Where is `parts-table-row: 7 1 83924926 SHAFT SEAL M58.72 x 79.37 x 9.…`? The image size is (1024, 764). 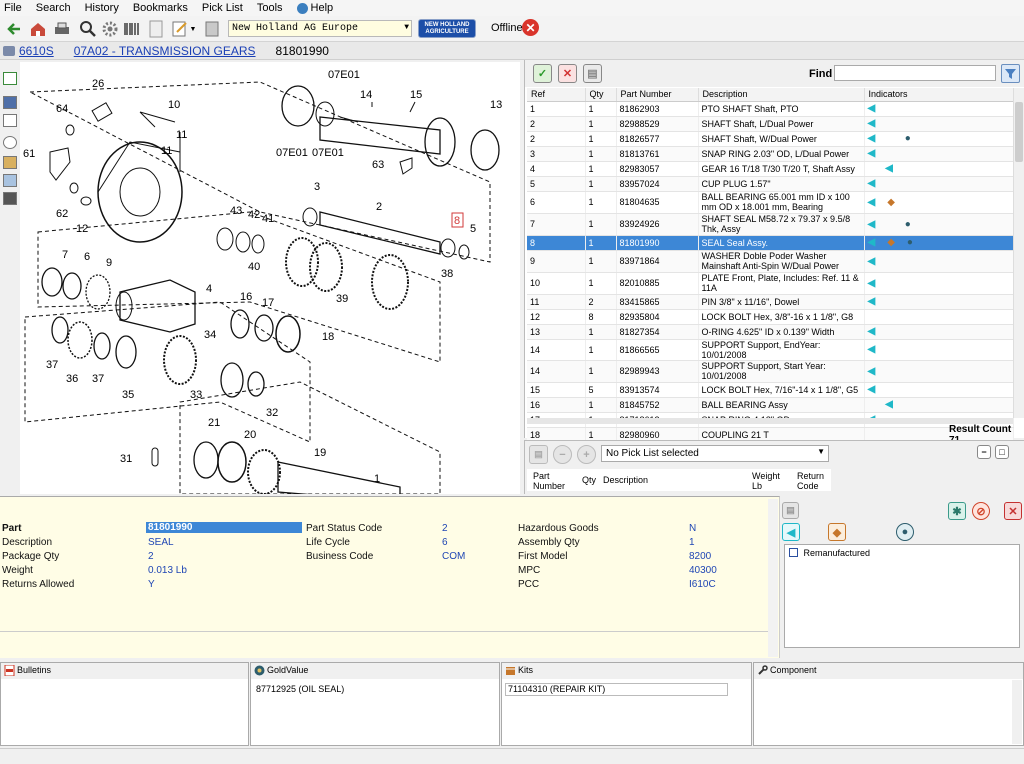 parts-table-row: 7 1 83924926 SHAFT SEAL M58.72 x 79.37 x 9.… is located at coordinates (770, 224).